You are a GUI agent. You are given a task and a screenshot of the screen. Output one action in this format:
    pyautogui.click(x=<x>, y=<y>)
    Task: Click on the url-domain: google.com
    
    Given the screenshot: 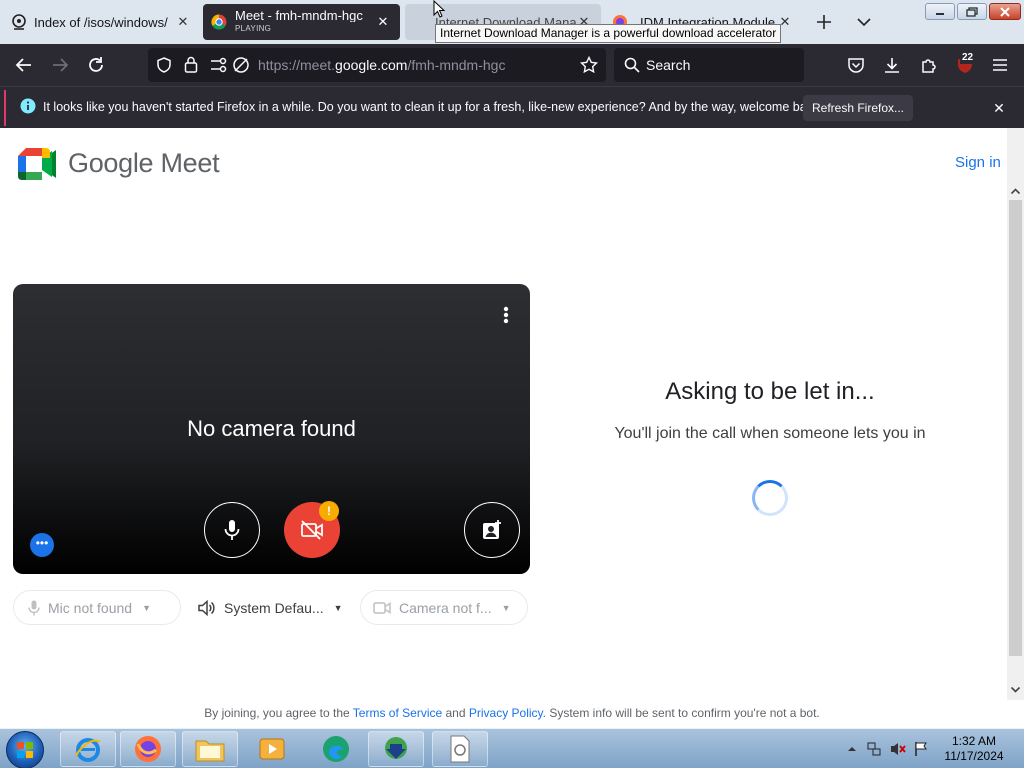 What is the action you would take?
    pyautogui.click(x=371, y=65)
    